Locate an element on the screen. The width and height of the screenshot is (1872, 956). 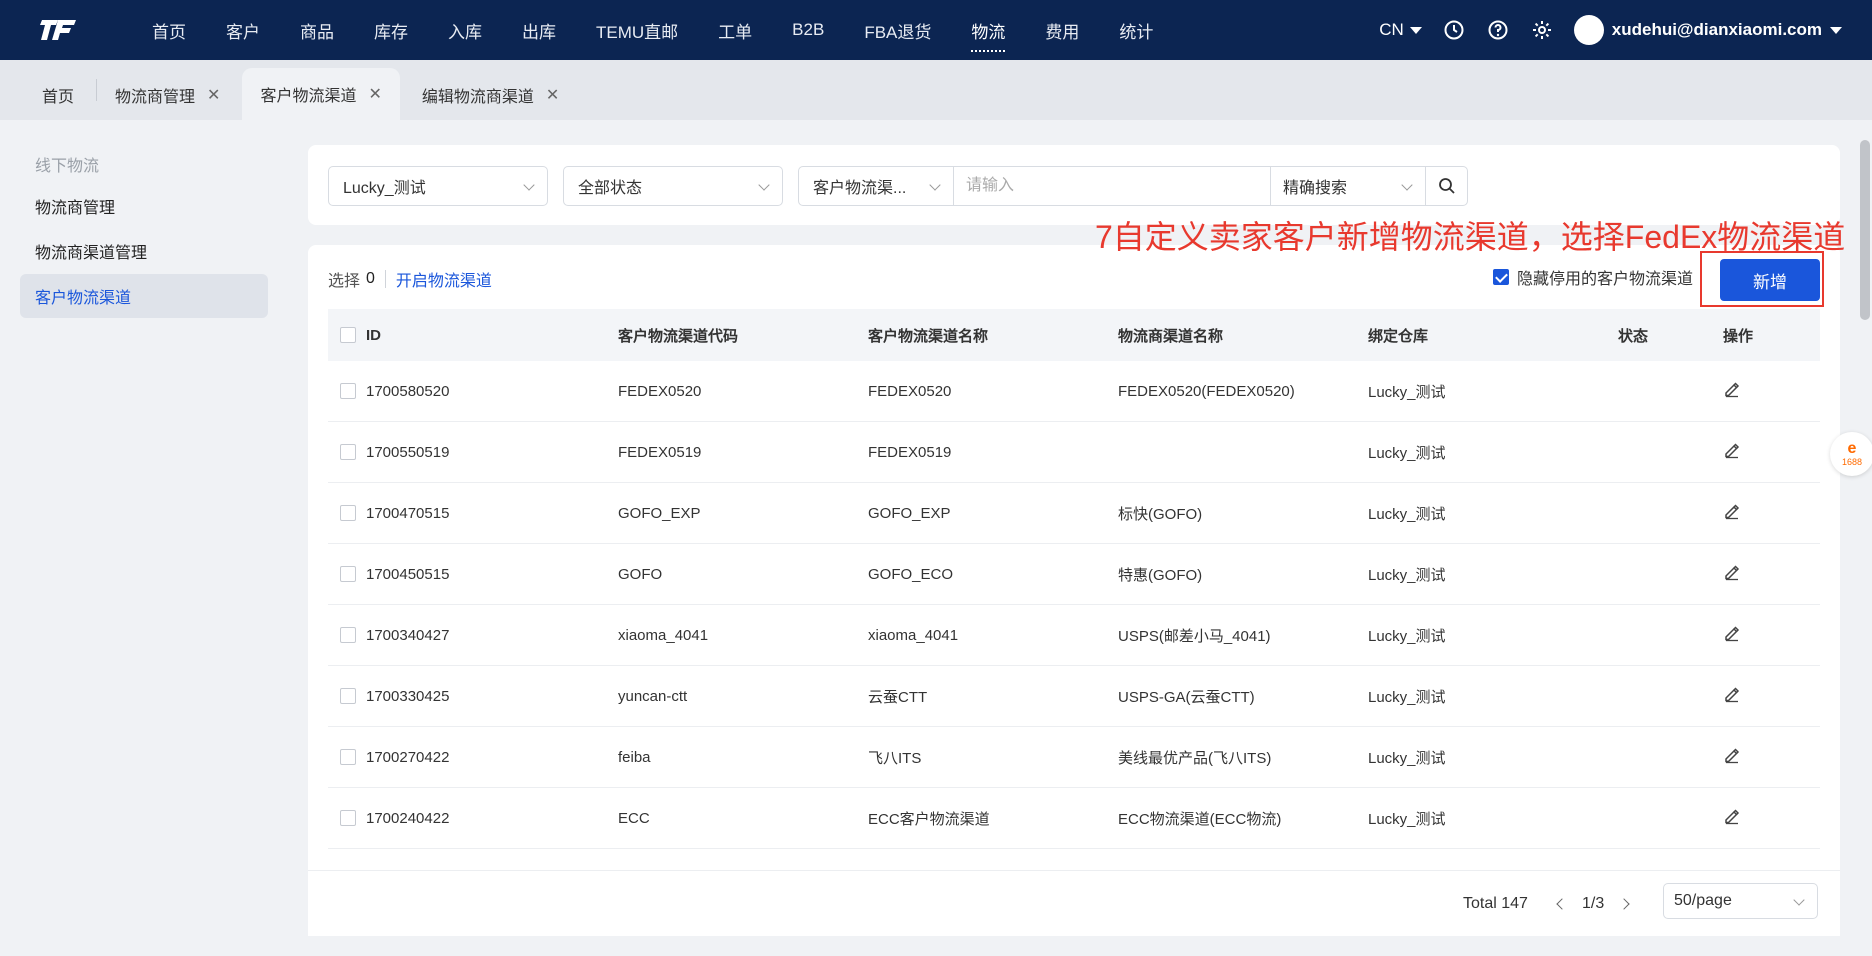
page-scrollbar is located at coordinates (1865, 230).